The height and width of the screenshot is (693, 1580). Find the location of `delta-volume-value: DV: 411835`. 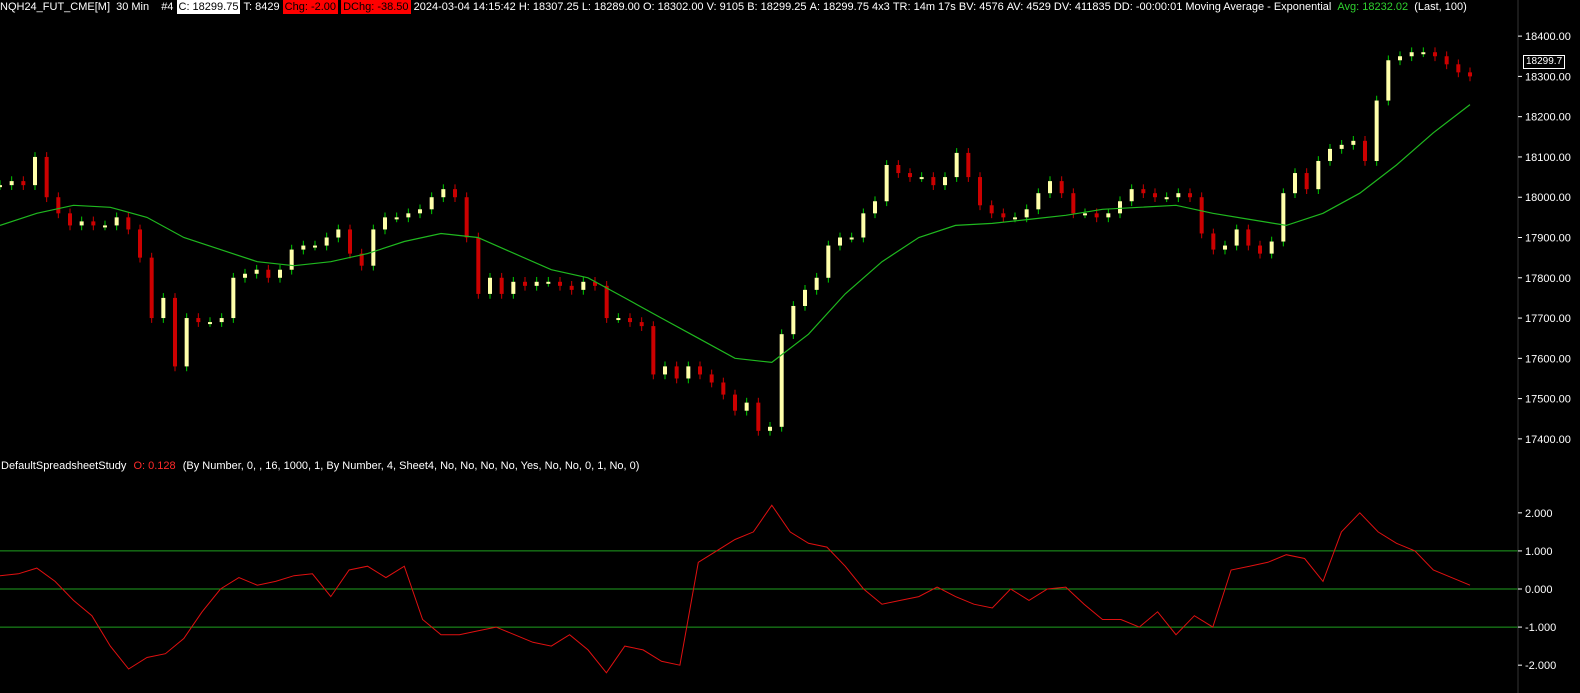

delta-volume-value: DV: 411835 is located at coordinates (1082, 7).